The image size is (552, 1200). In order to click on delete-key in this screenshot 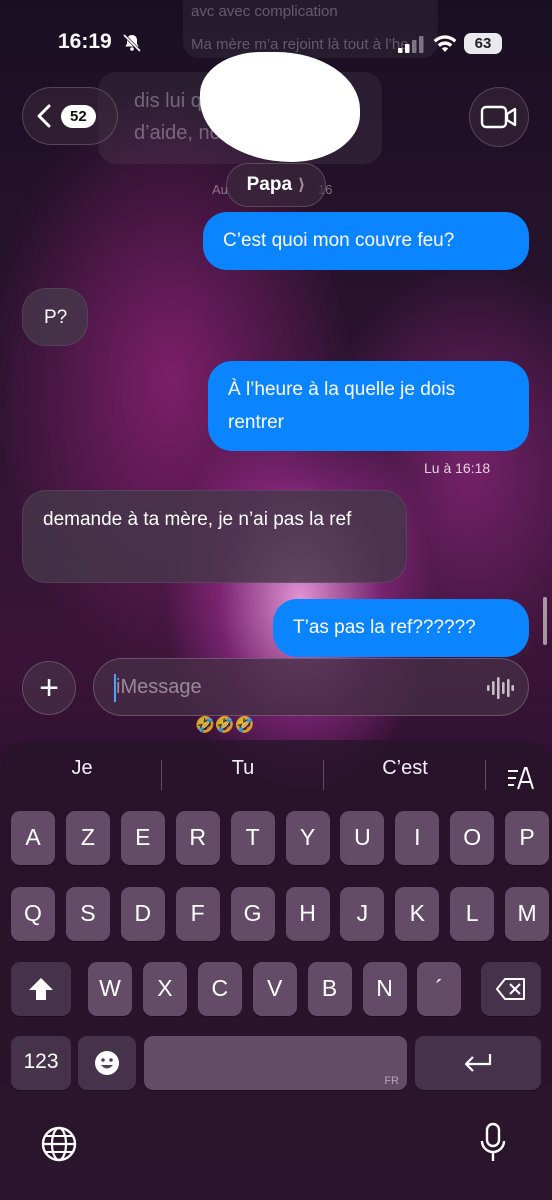, I will do `click(511, 989)`.